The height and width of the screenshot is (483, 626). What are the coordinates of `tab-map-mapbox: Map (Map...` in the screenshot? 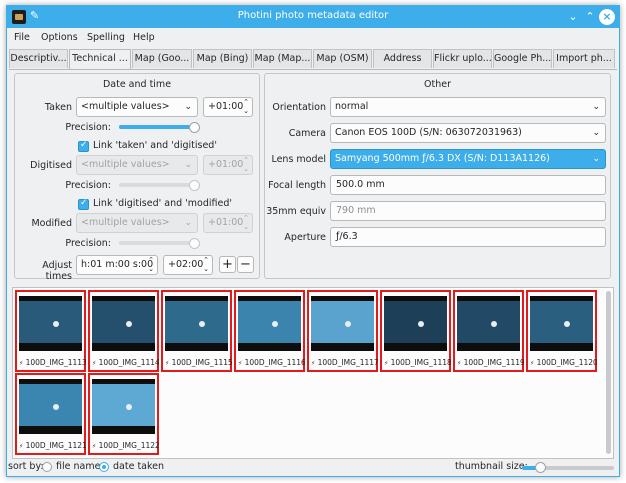 It's located at (282, 58).